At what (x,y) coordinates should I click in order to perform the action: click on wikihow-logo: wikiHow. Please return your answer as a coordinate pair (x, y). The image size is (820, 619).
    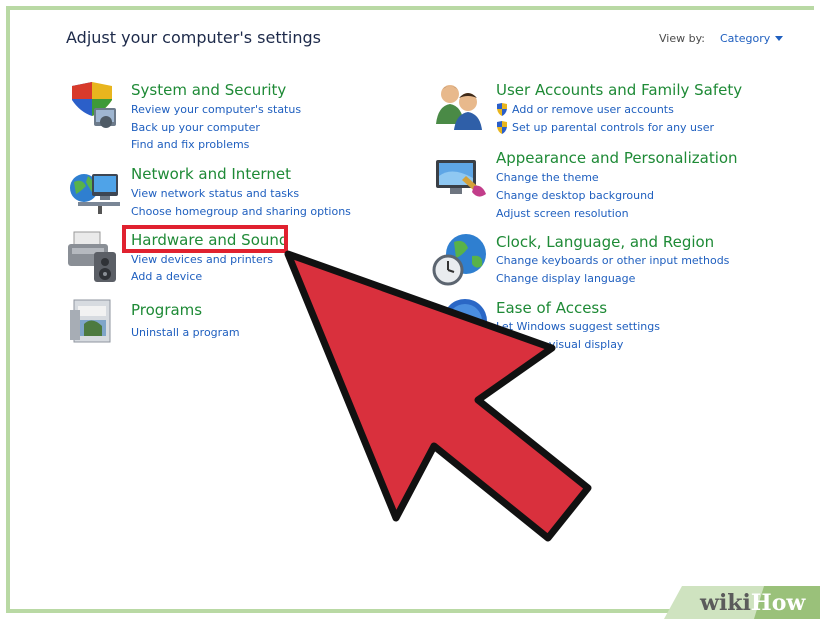
    Looking at the image, I should click on (752, 603).